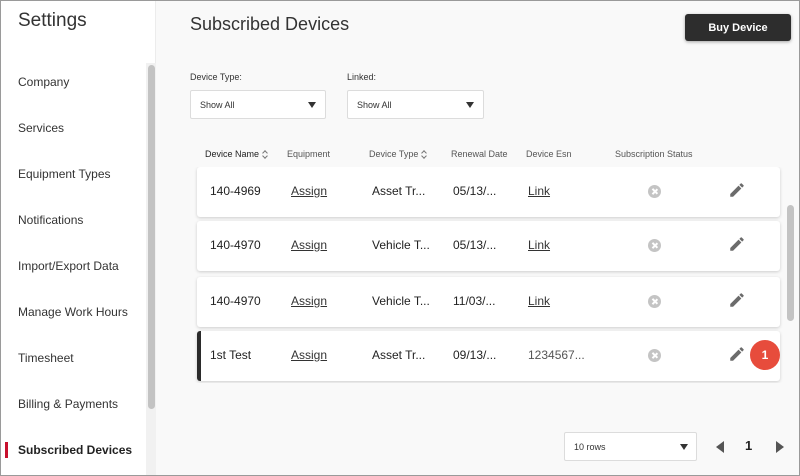 This screenshot has width=800, height=476. Describe the element at coordinates (362, 77) in the screenshot. I see `linked-label: Linked:` at that location.